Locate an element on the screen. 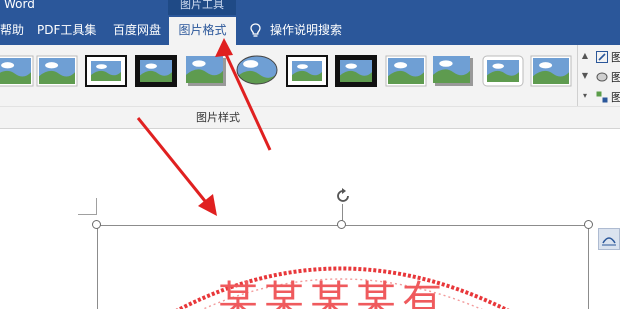  layout-options-button is located at coordinates (609, 239).